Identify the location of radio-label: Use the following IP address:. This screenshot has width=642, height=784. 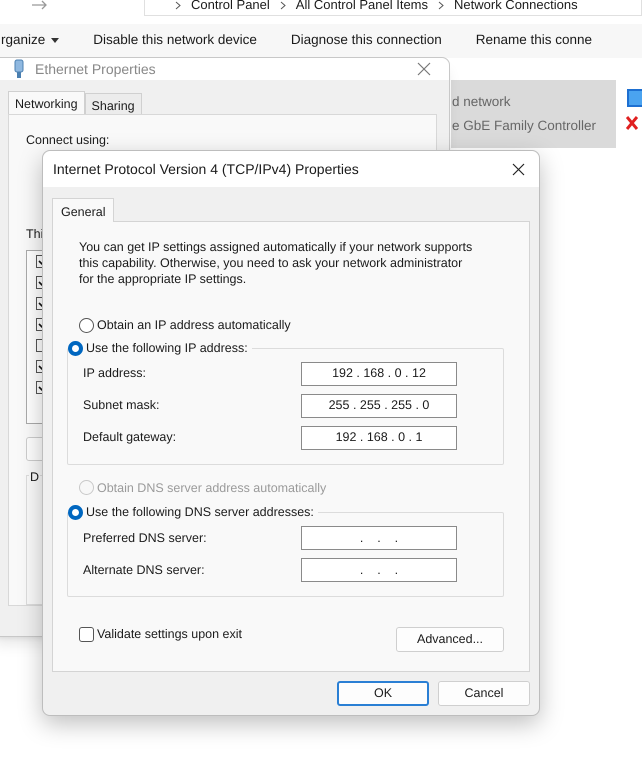
(167, 348).